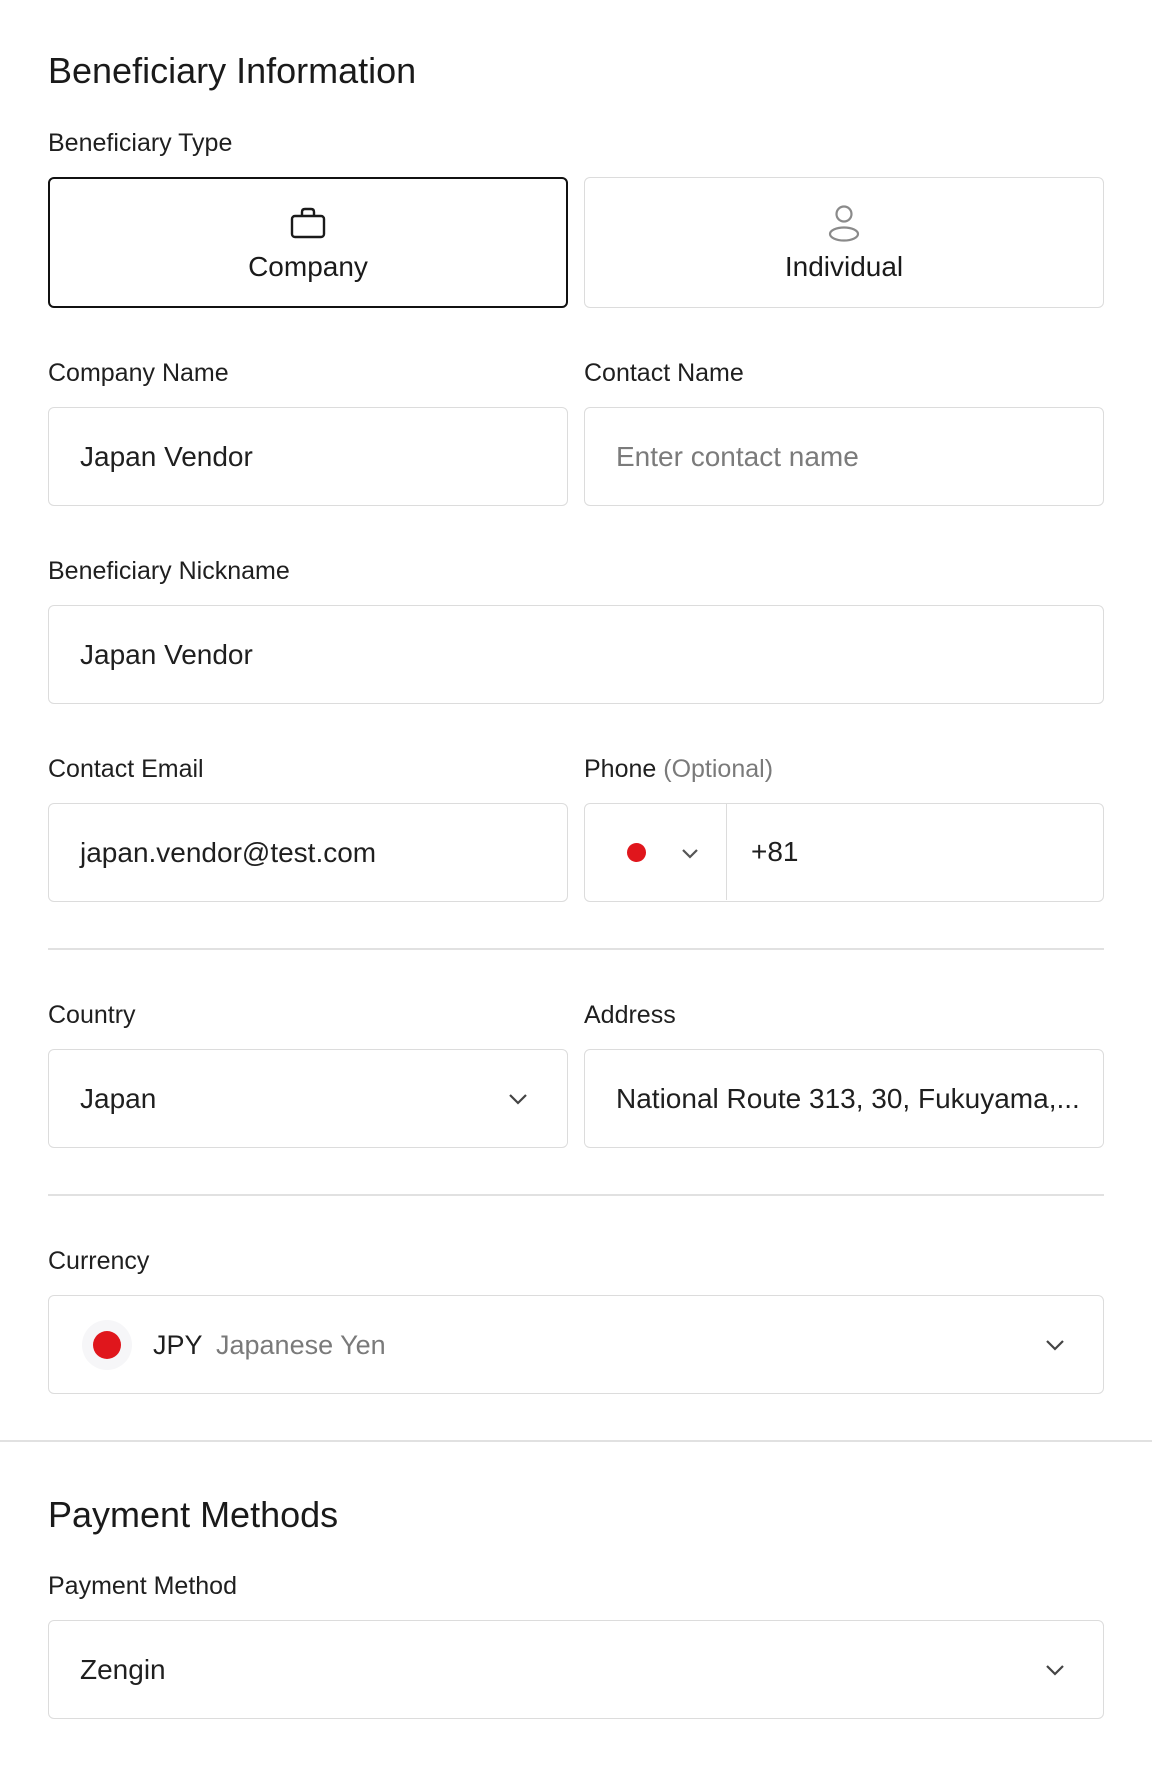 Image resolution: width=1152 pixels, height=1767 pixels. I want to click on individual-type-label: Individual, so click(844, 266).